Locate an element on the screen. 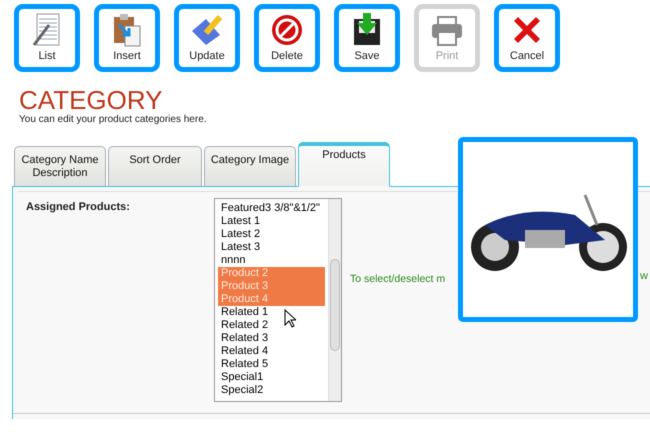  list-option: Related 2 is located at coordinates (271, 325).